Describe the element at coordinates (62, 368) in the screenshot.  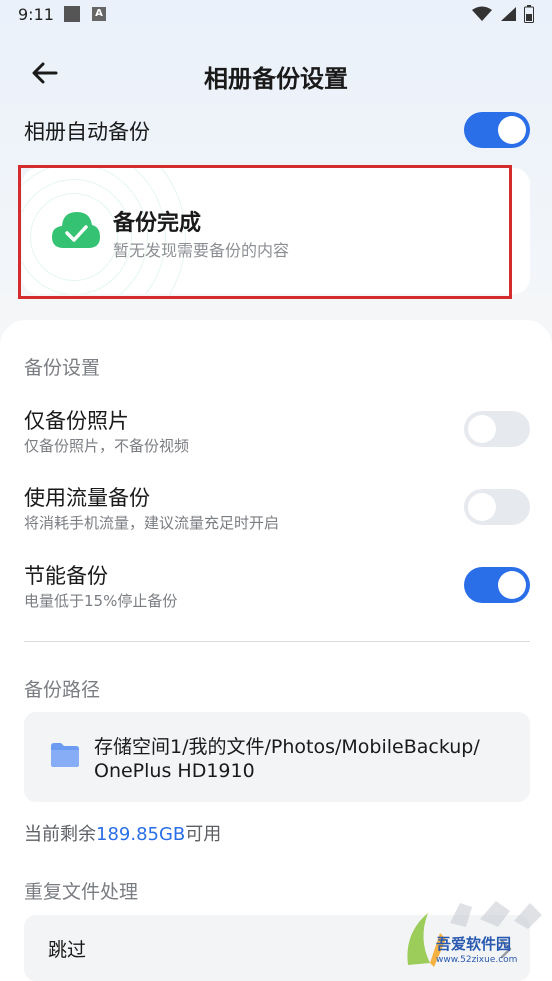
I see `backup-settings-section-title: 备份设置` at that location.